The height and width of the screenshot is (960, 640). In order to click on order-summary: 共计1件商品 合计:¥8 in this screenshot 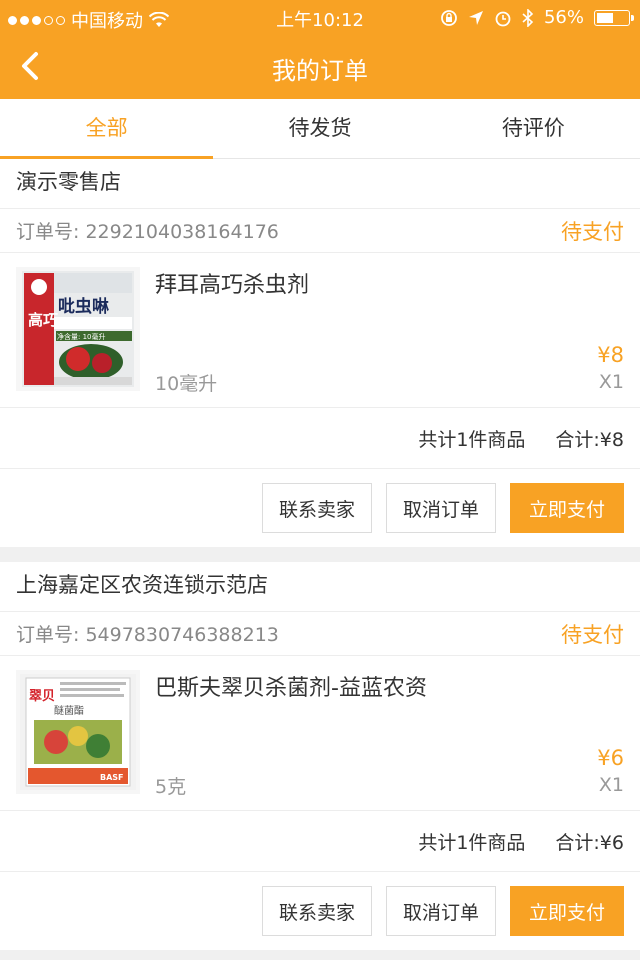, I will do `click(320, 438)`.